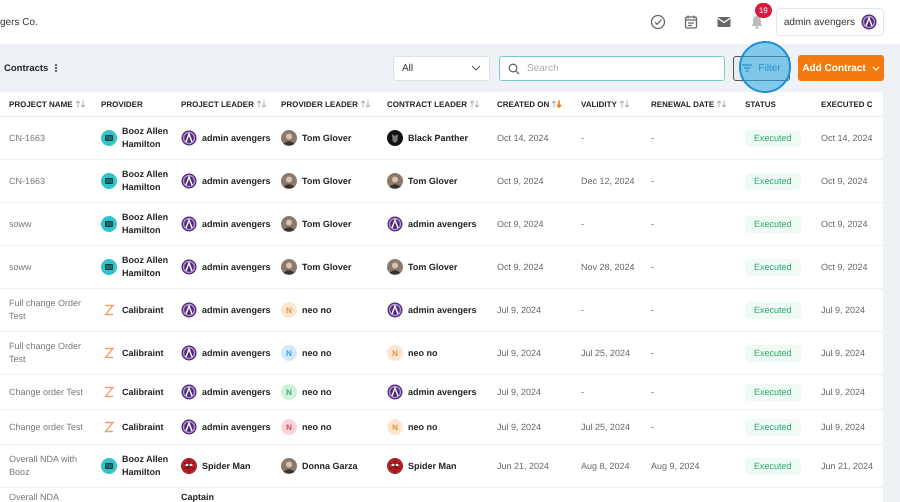 The height and width of the screenshot is (502, 900). What do you see at coordinates (690, 22) in the screenshot?
I see `calendar-icon` at bounding box center [690, 22].